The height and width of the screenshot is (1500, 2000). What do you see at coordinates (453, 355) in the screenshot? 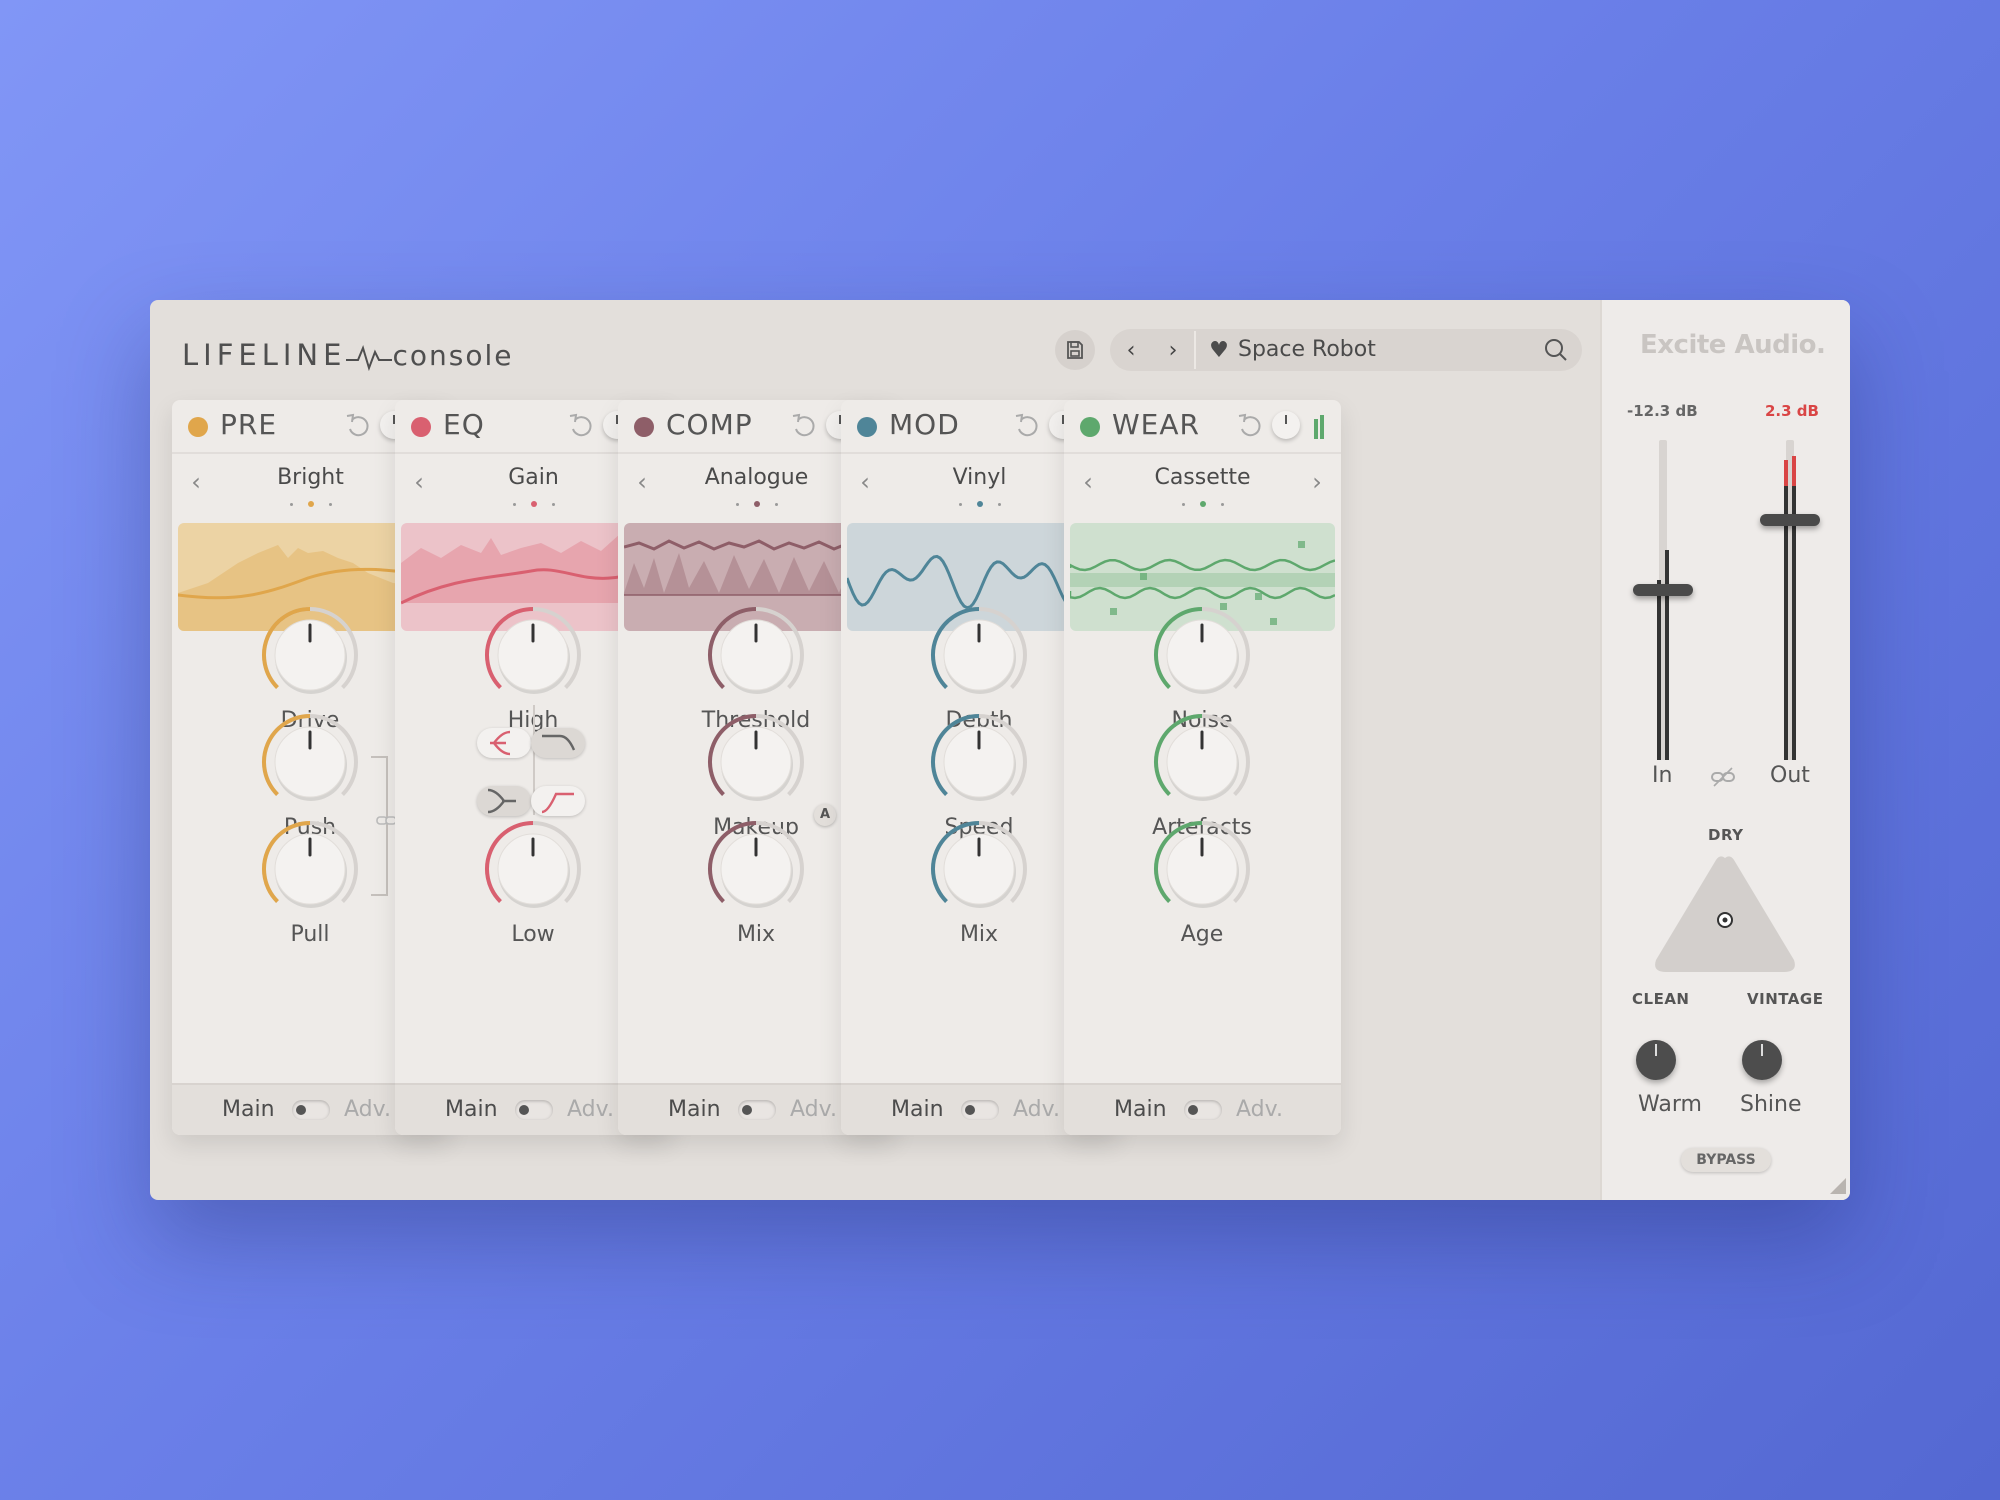
I see `logo-text-console: console` at bounding box center [453, 355].